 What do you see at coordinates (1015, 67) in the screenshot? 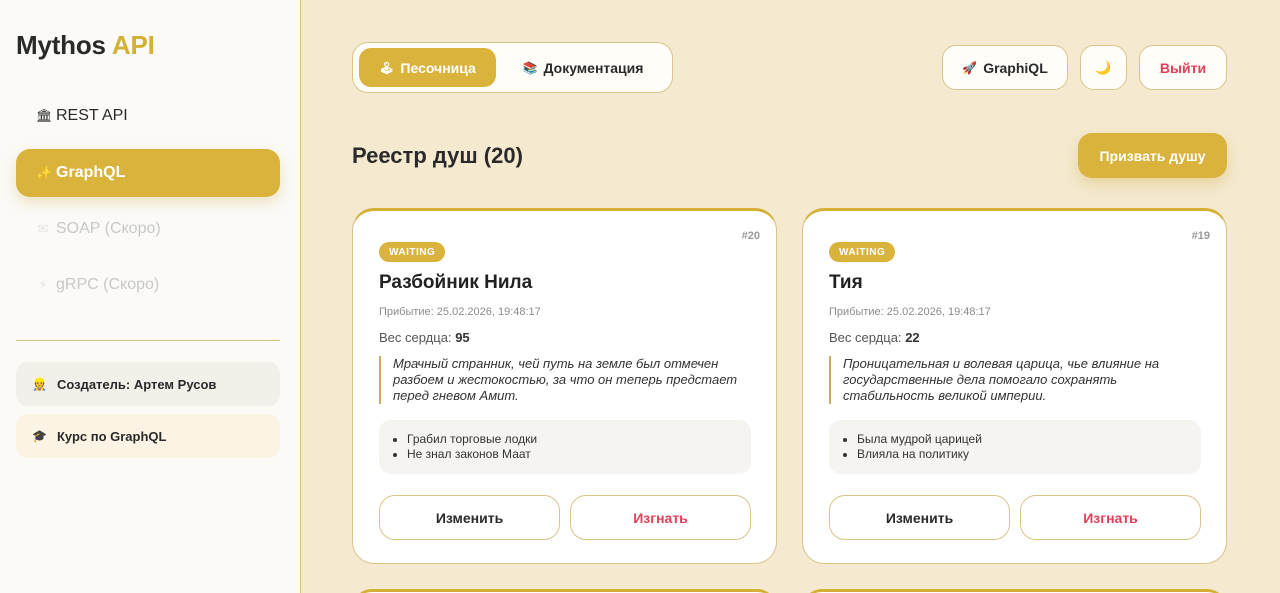
I see `graphiql-label: GraphiQL` at bounding box center [1015, 67].